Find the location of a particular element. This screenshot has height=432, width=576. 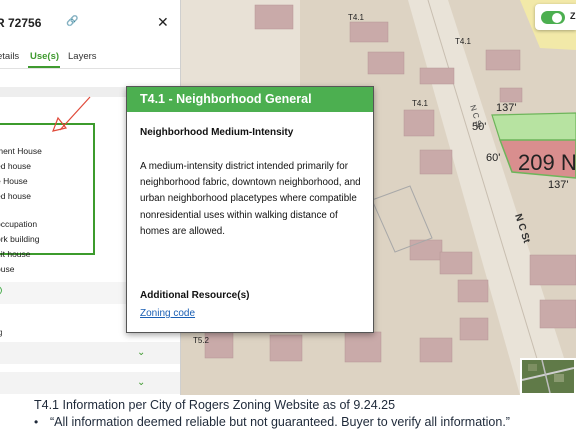

zone-label-top: T4.1 is located at coordinates (356, 17).